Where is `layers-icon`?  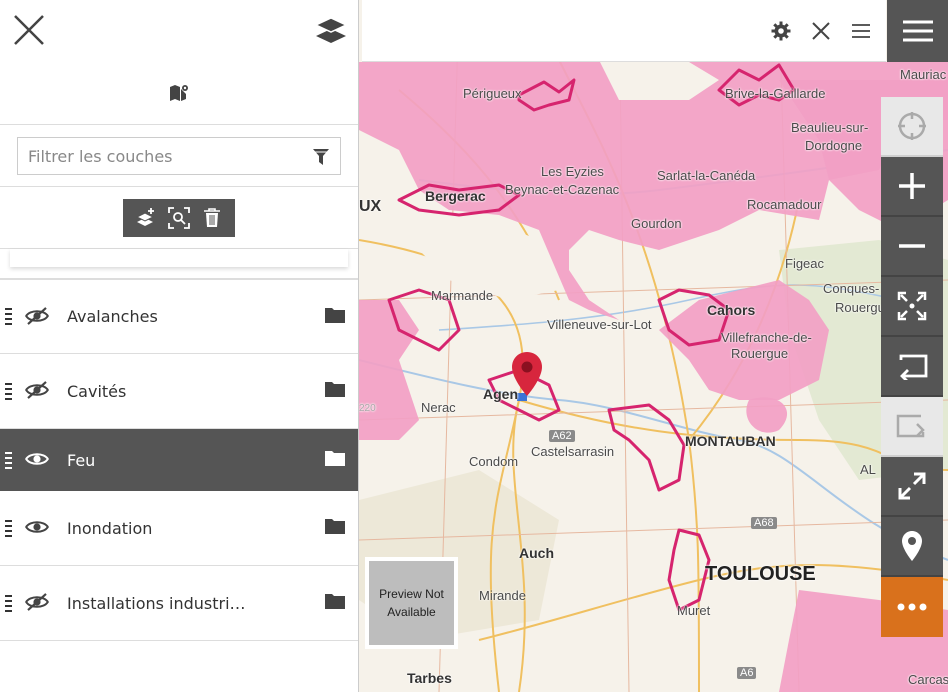 layers-icon is located at coordinates (331, 31).